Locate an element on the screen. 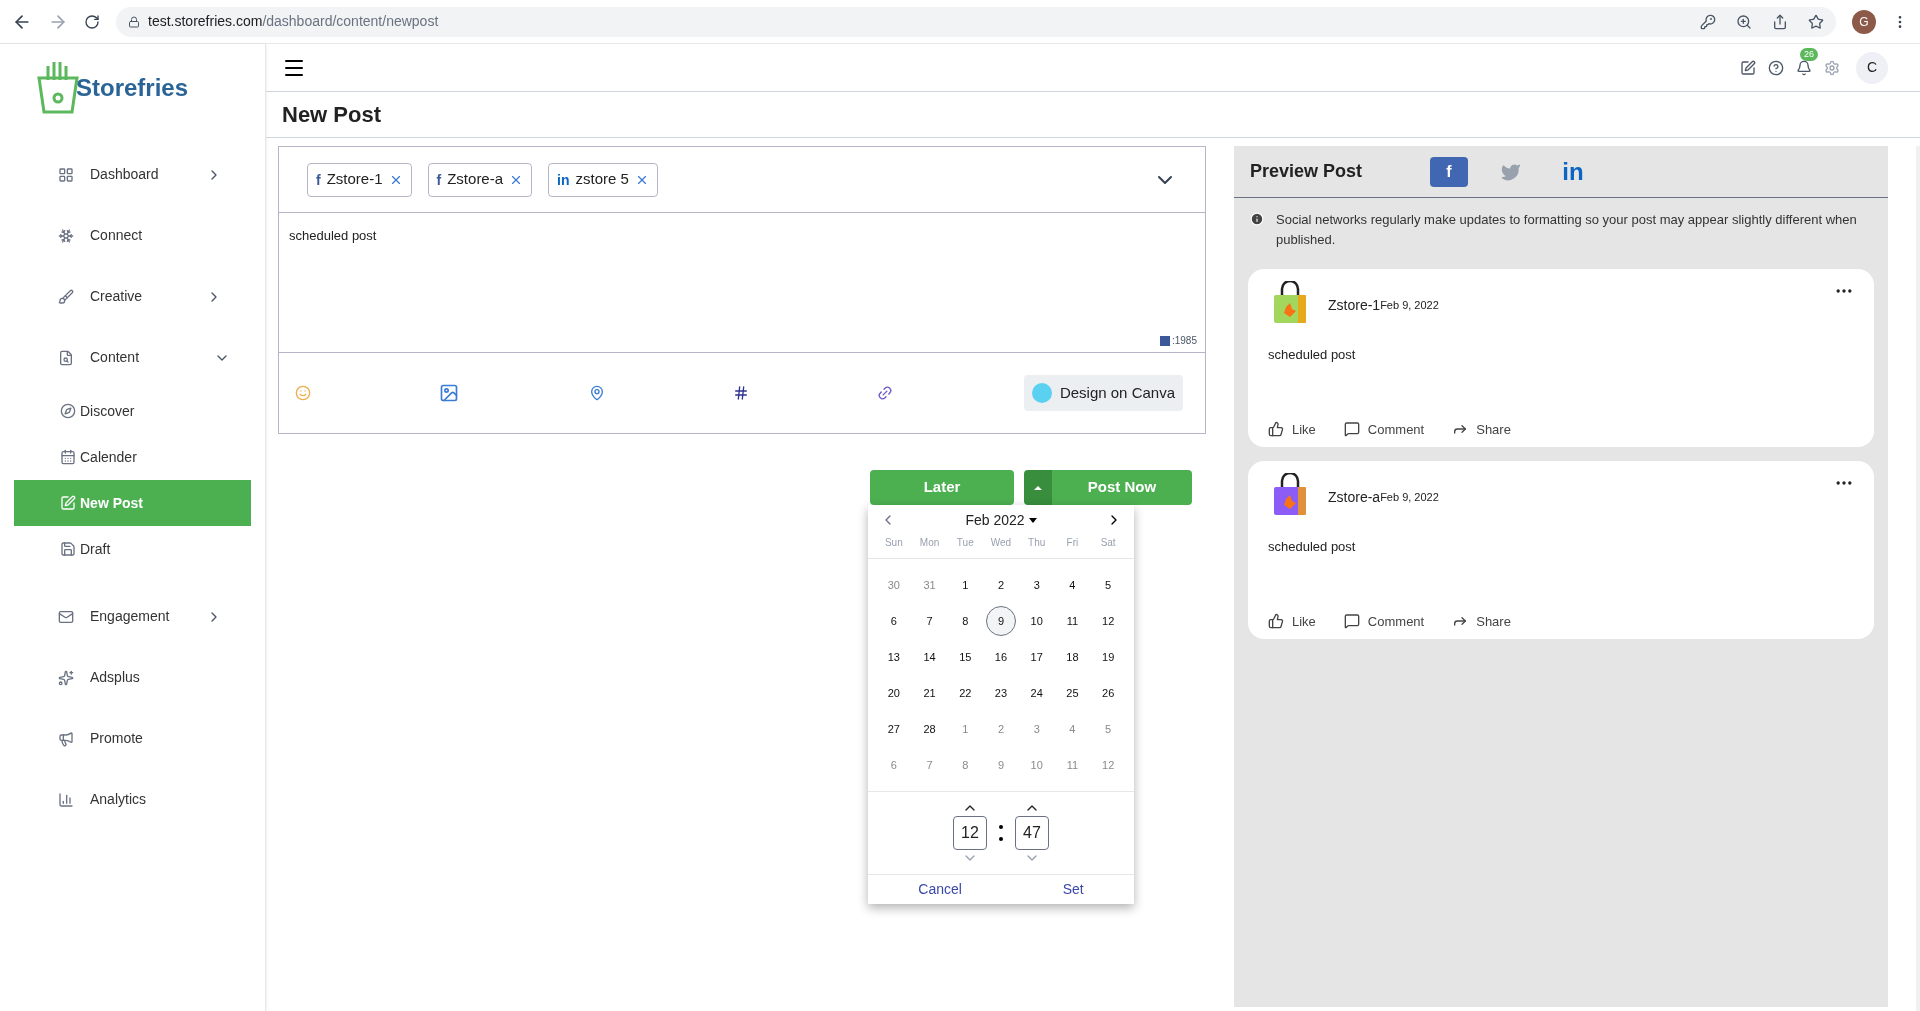 The height and width of the screenshot is (1011, 1920). share-icon is located at coordinates (1780, 21).